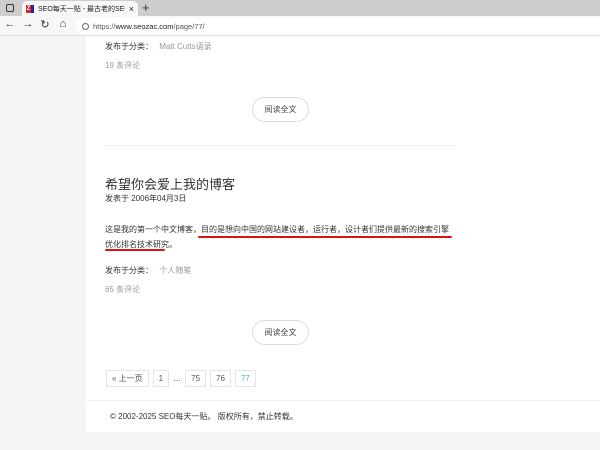 Image resolution: width=600 pixels, height=450 pixels. I want to click on divider, so click(280, 145).